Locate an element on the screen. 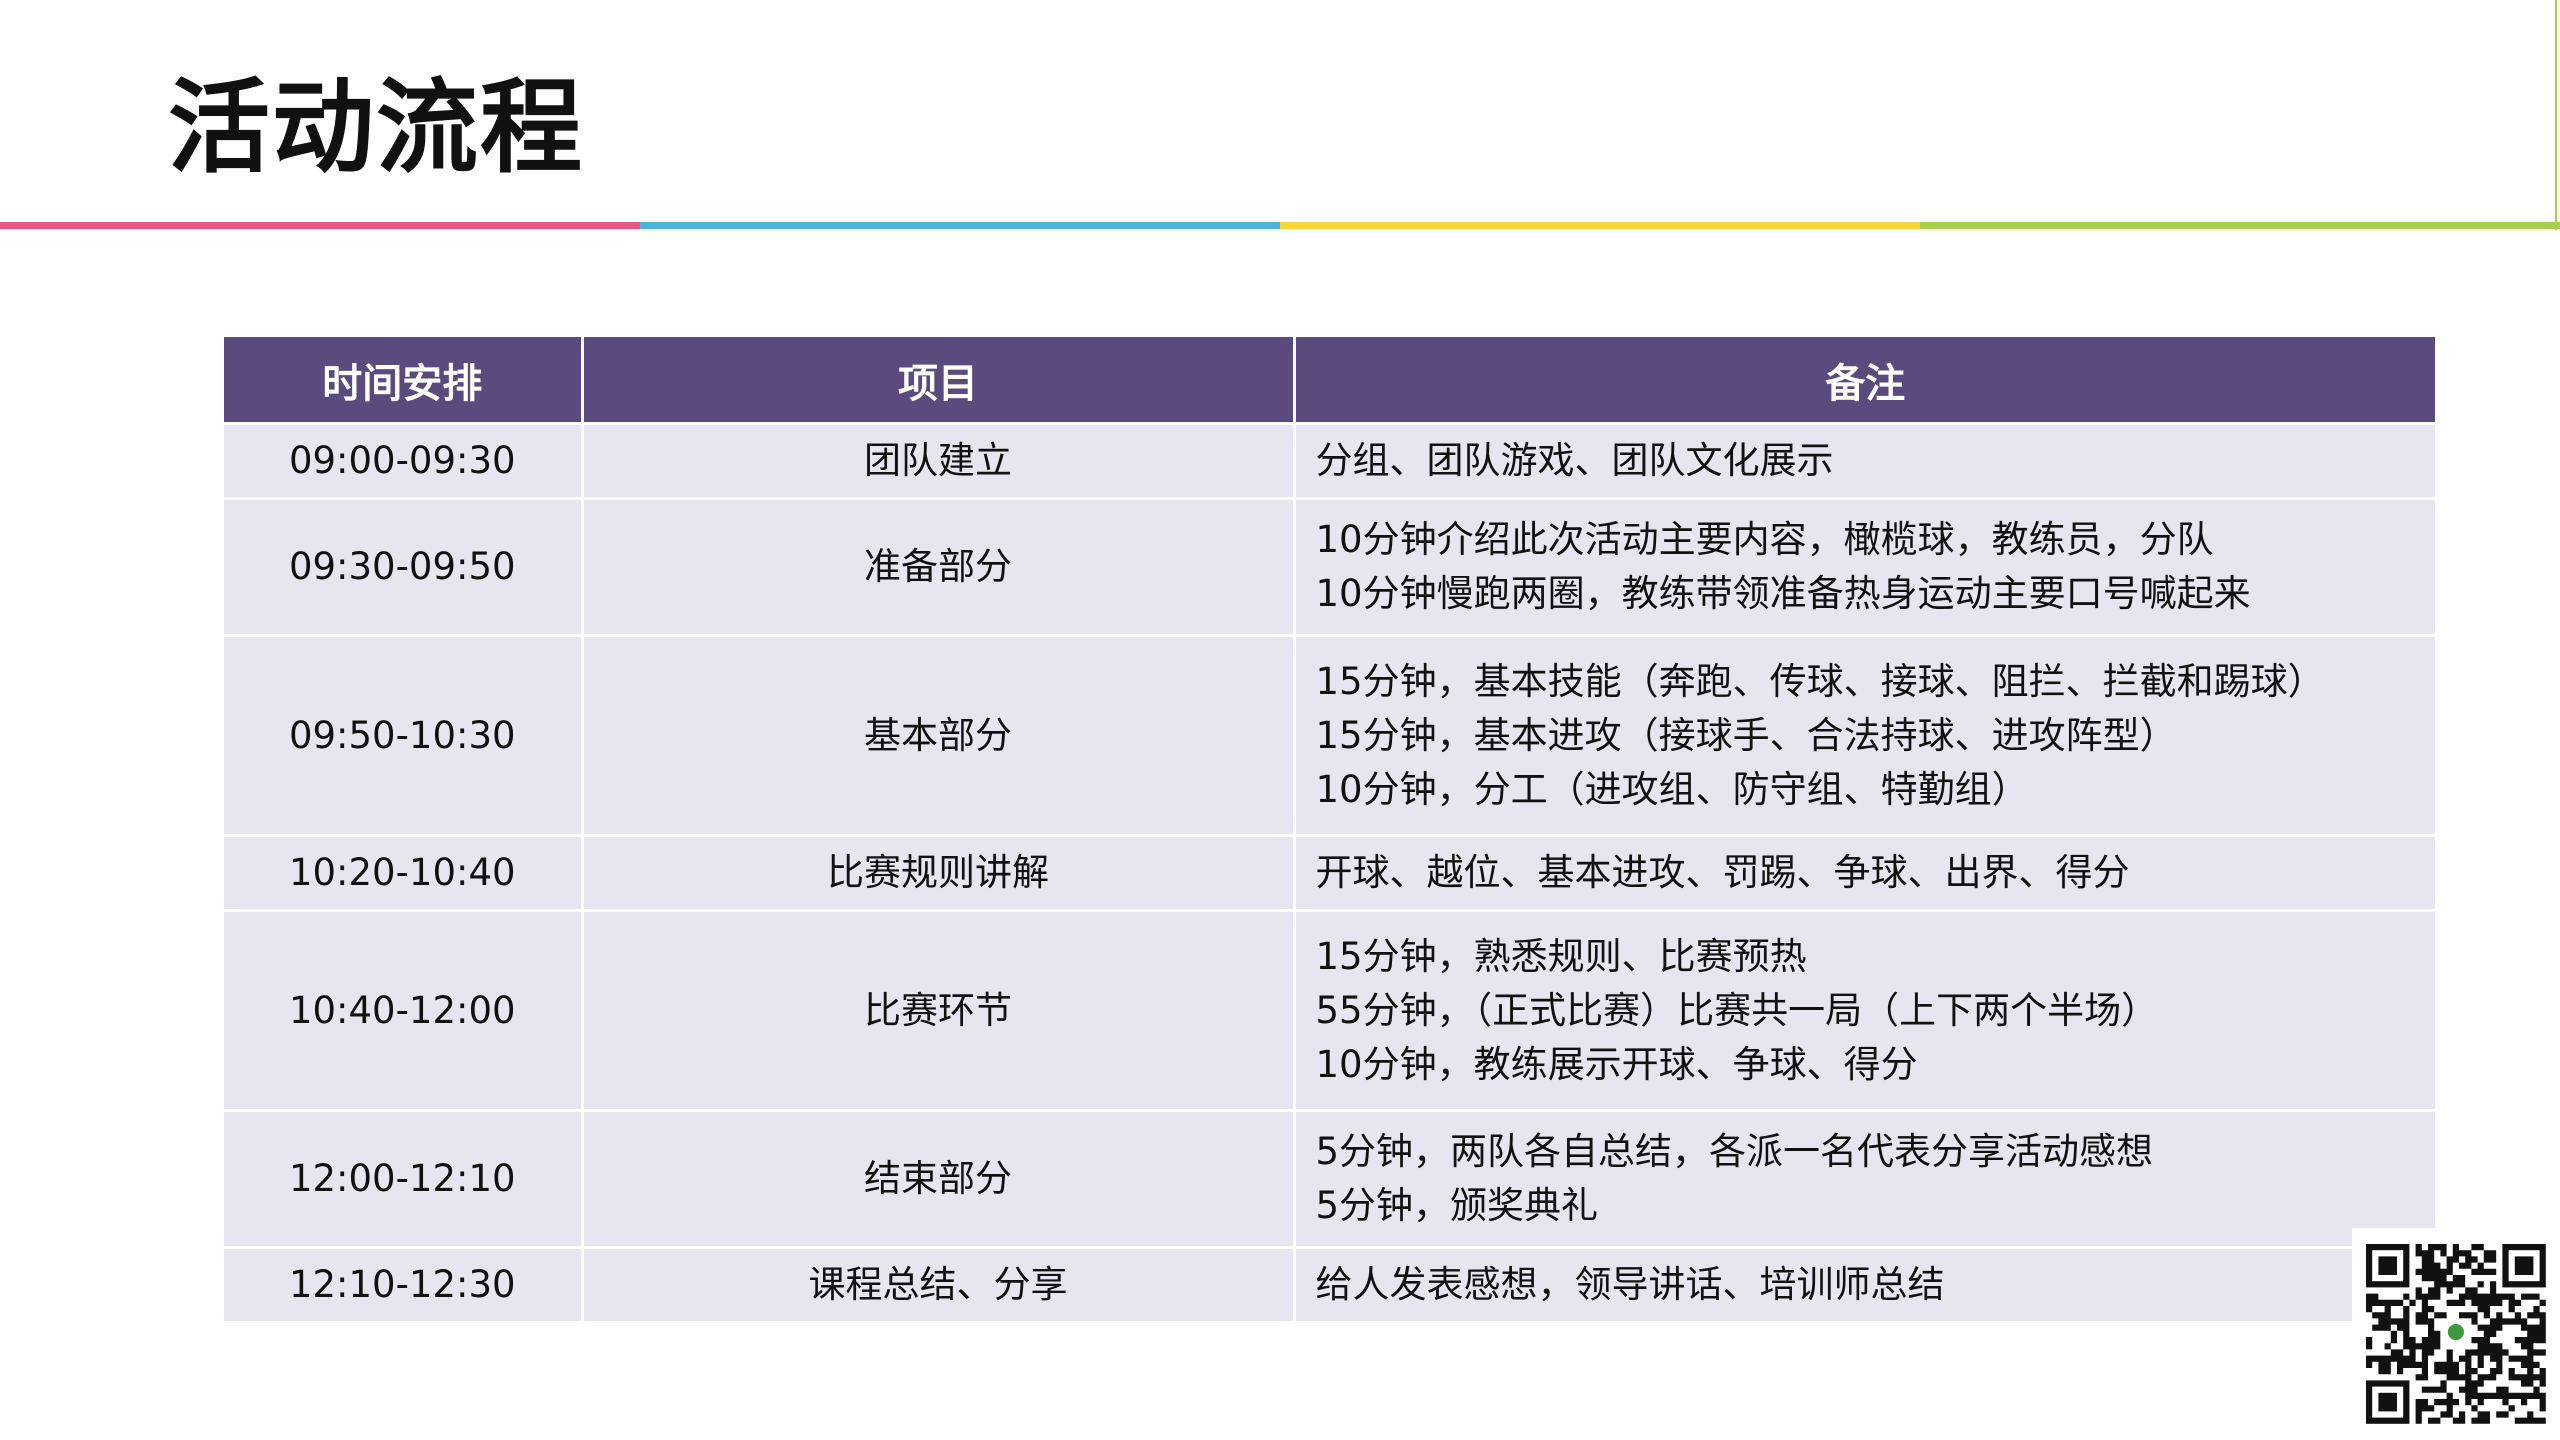 The width and height of the screenshot is (2560, 1440). note-line: 10分钟，教练展示开球、争球、得分 is located at coordinates (1616, 1064).